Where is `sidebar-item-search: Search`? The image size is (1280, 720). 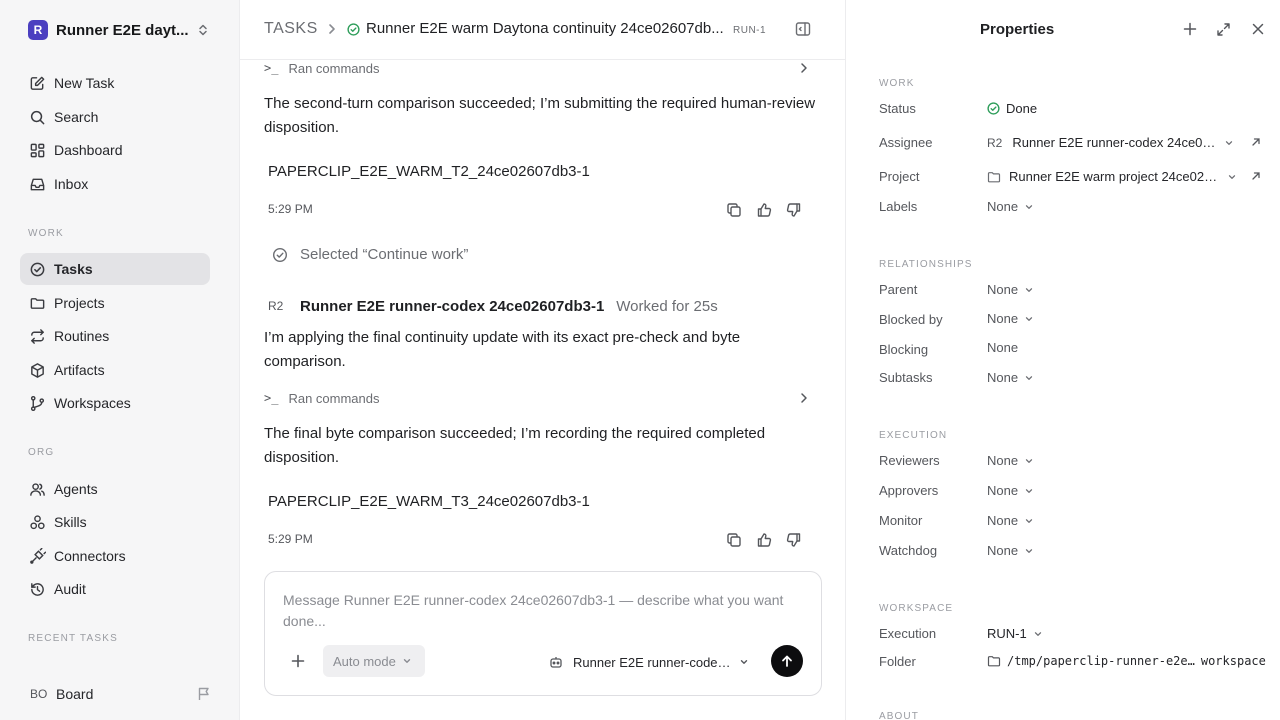 sidebar-item-search: Search is located at coordinates (115, 117).